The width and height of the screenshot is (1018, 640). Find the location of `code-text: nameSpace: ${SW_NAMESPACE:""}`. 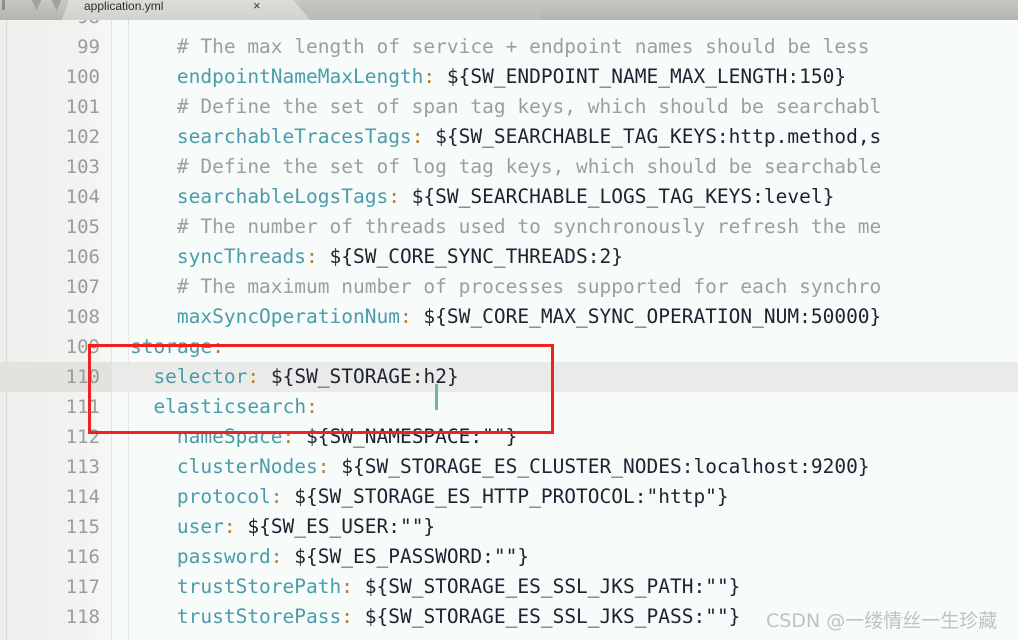

code-text: nameSpace: ${SW_NAMESPACE:""} is located at coordinates (347, 437).